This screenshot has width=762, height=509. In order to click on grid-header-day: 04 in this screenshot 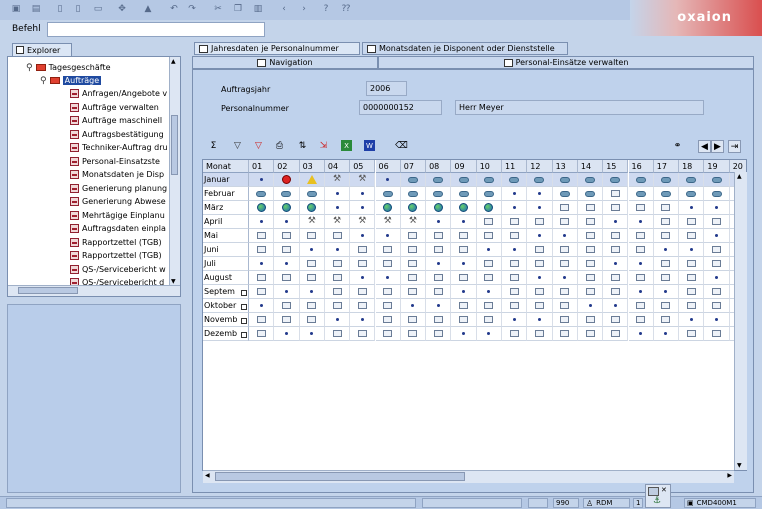, I will do `click(337, 166)`.